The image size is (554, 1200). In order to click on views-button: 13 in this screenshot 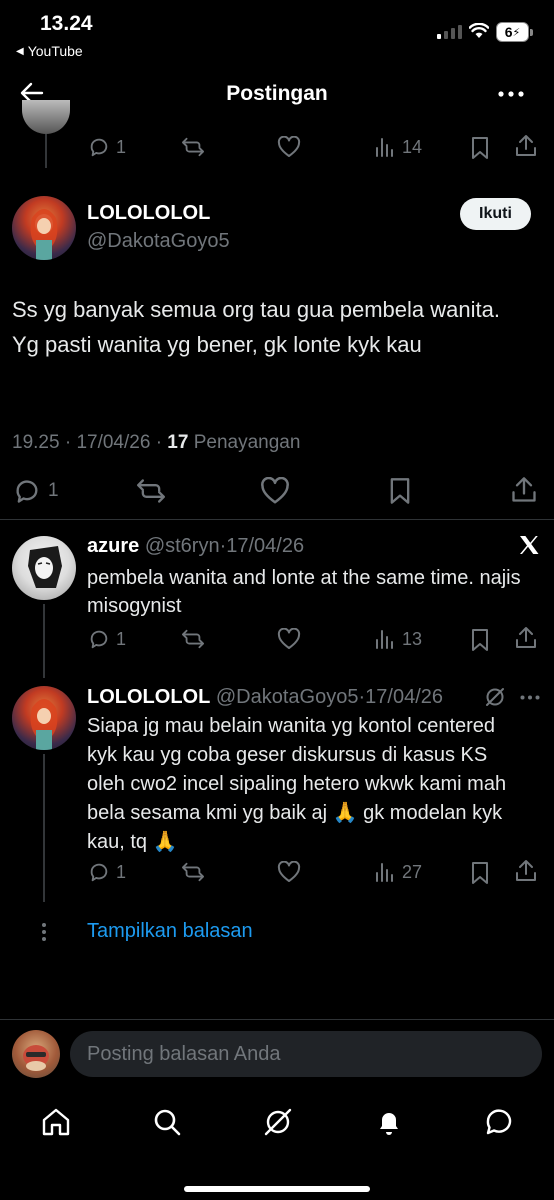, I will do `click(398, 639)`.